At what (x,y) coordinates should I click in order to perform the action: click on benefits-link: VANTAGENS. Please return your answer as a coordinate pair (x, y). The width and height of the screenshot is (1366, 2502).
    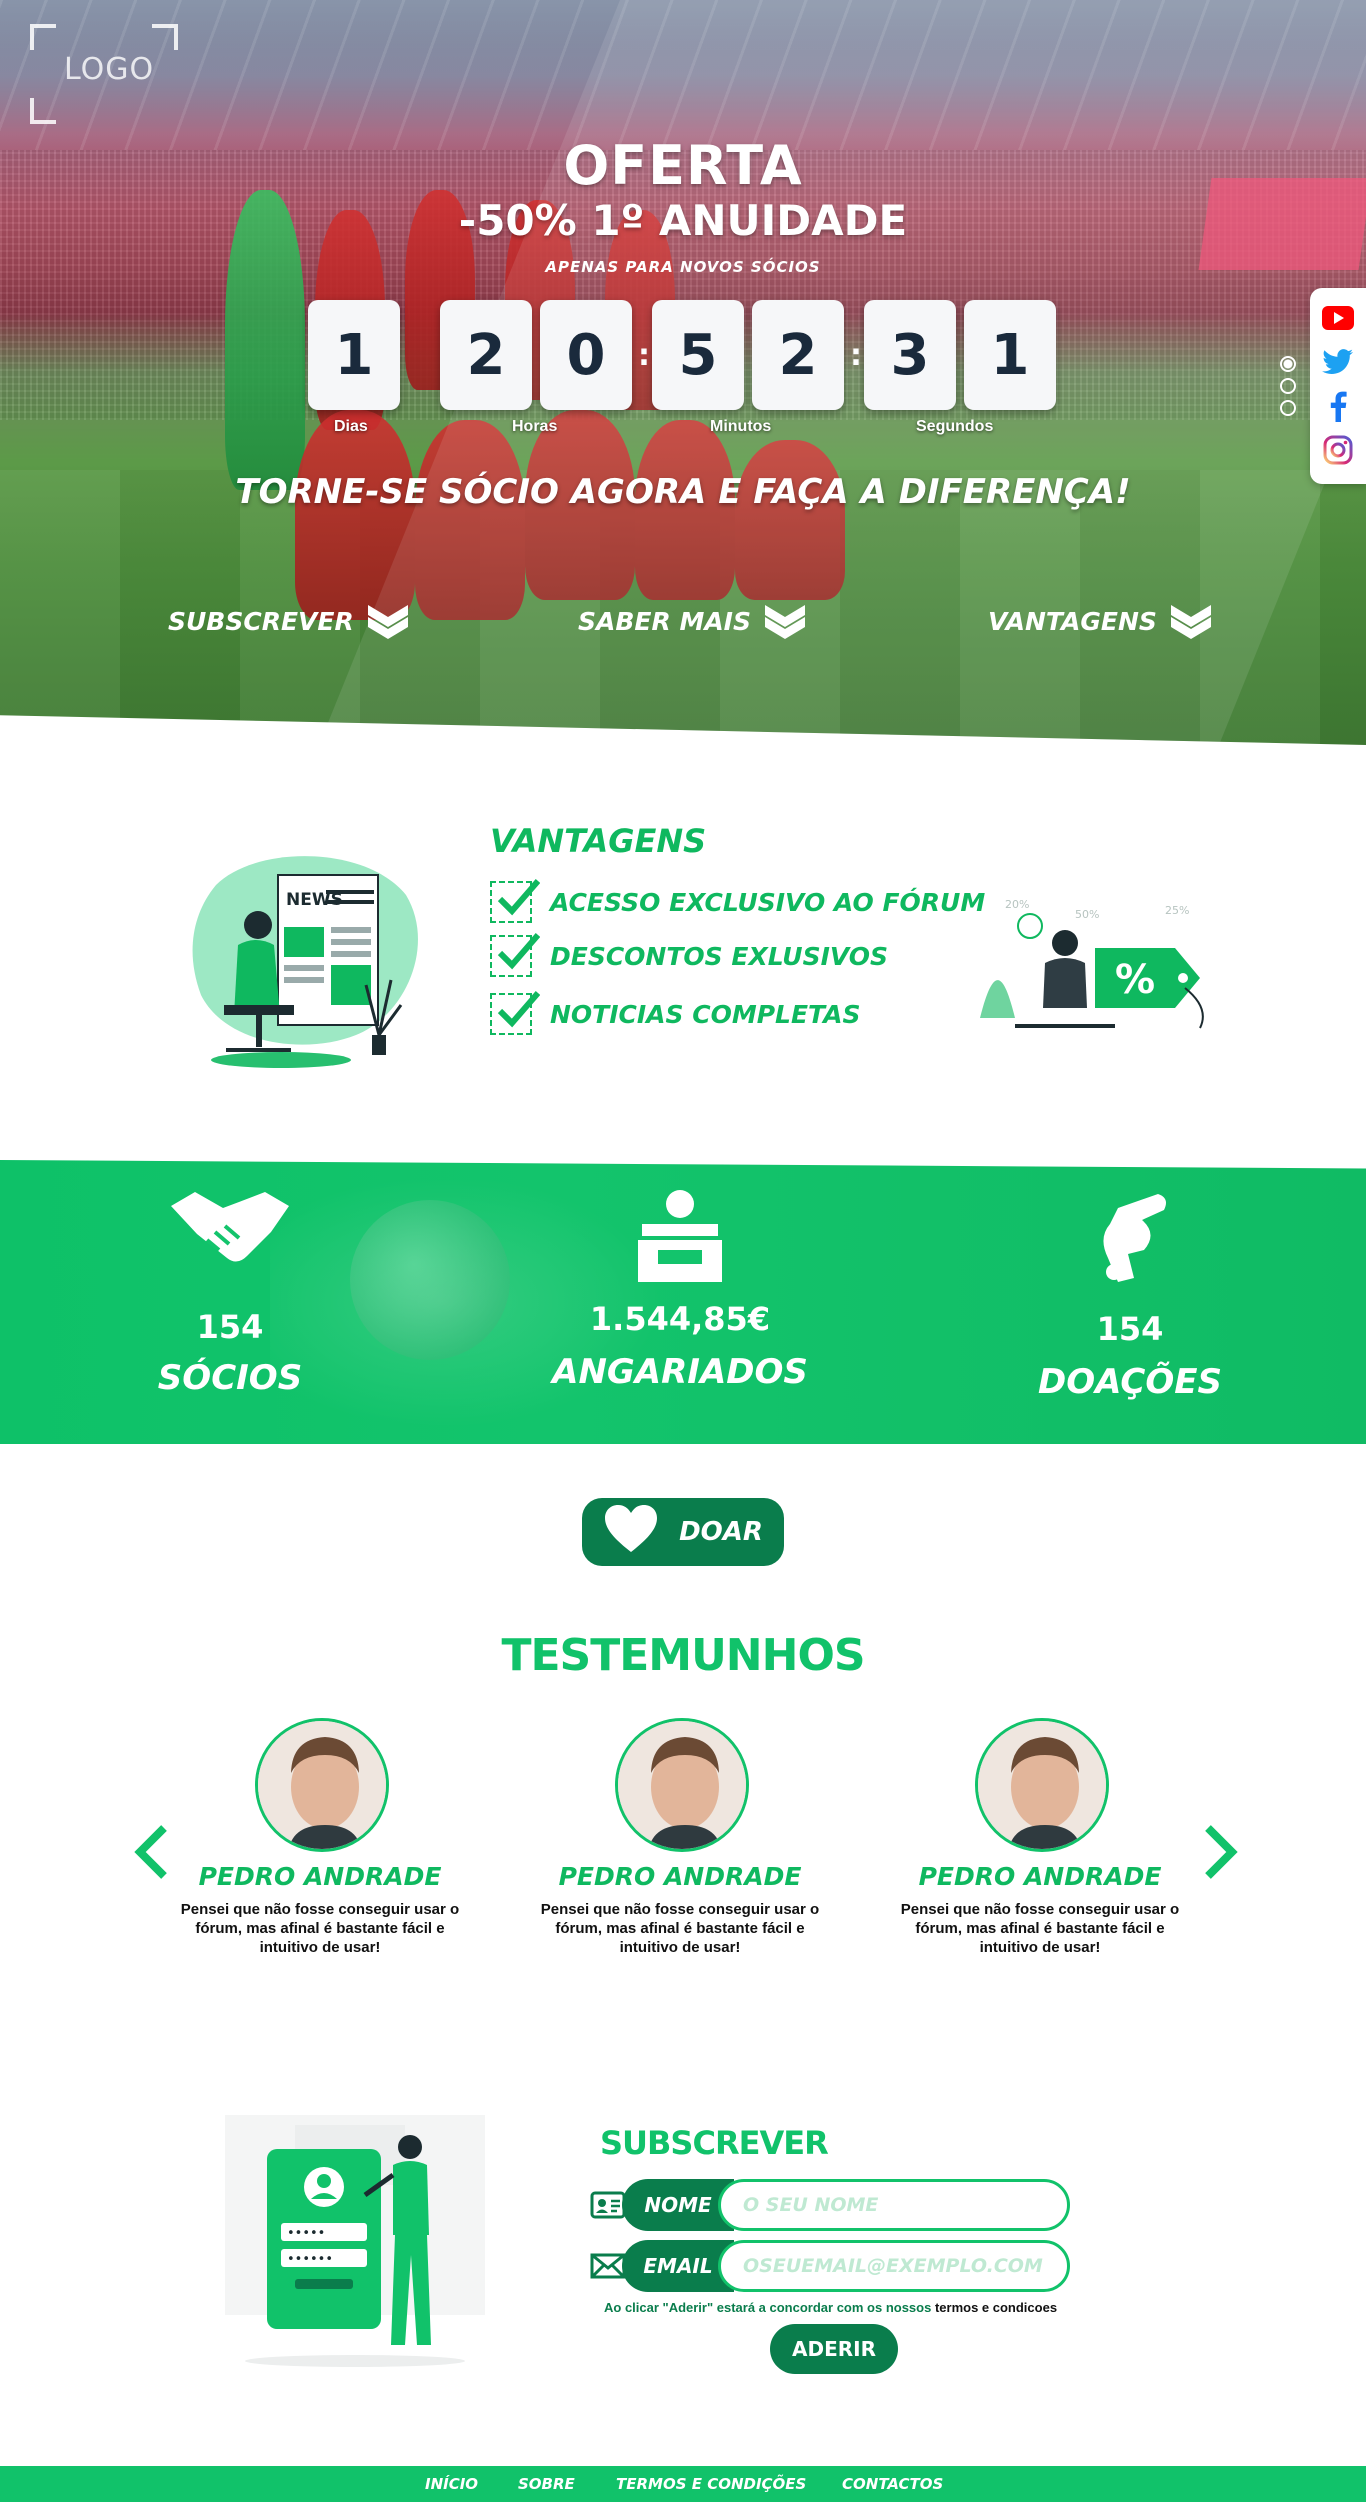
    Looking at the image, I should click on (1100, 621).